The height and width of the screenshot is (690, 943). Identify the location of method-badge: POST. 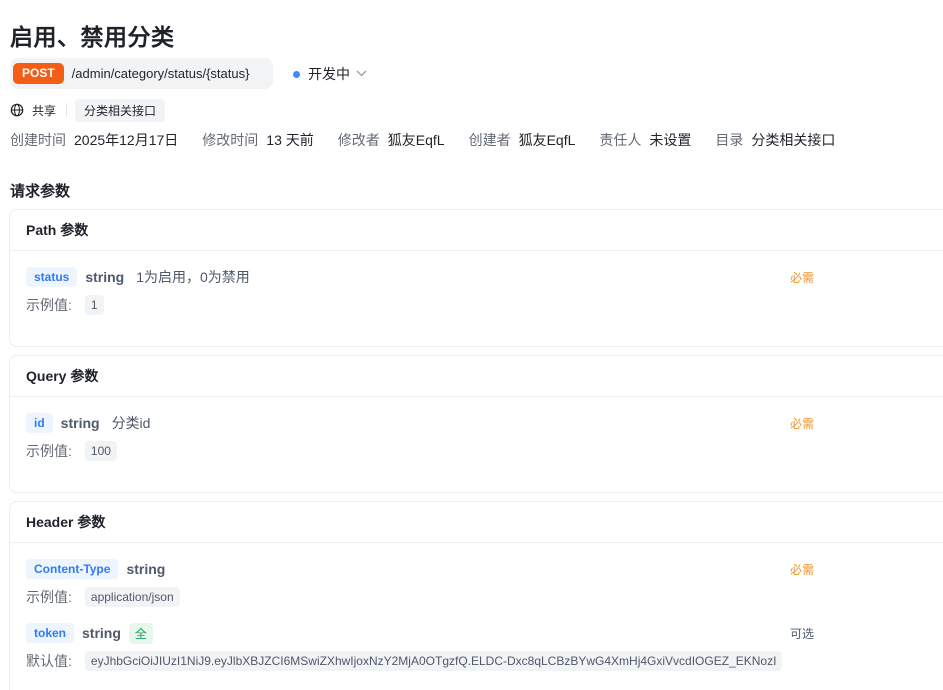
(38, 73).